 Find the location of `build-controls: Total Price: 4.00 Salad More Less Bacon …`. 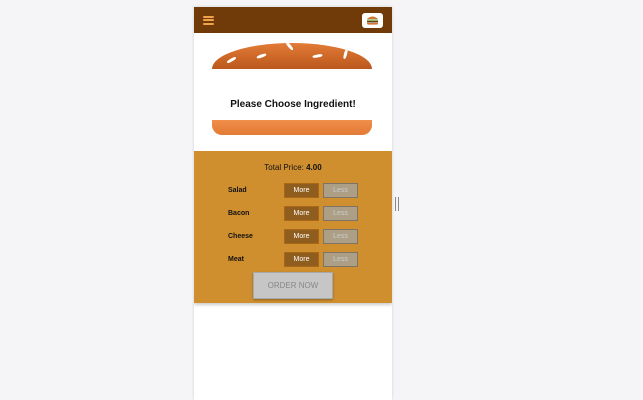

build-controls: Total Price: 4.00 Salad More Less Bacon … is located at coordinates (293, 227).